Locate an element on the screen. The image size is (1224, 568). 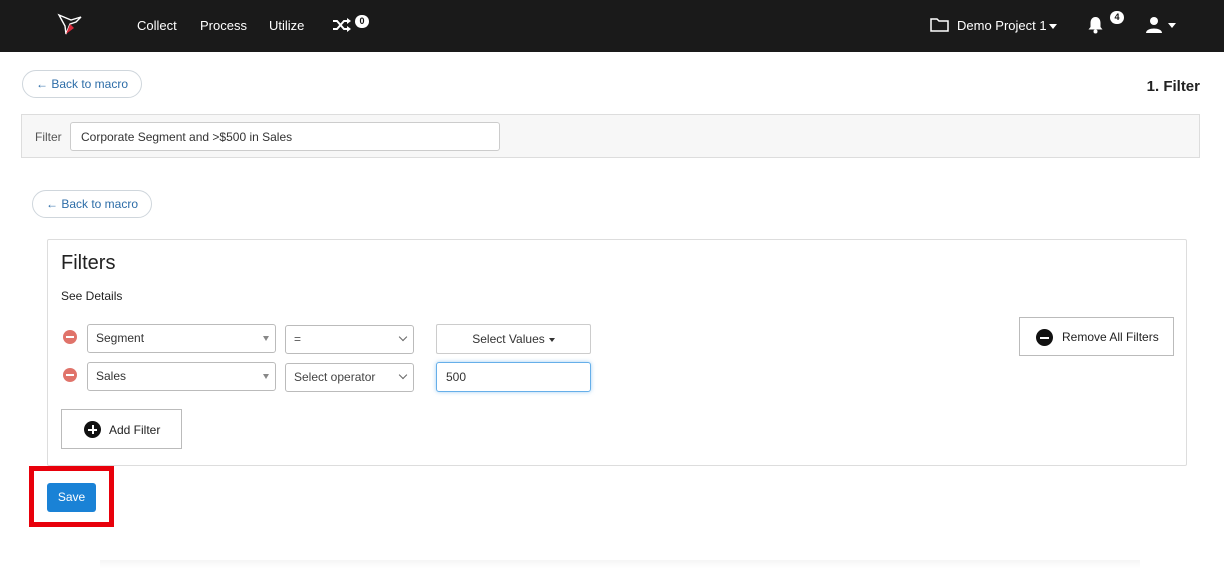
operator-select-value: Select operator is located at coordinates (335, 377).